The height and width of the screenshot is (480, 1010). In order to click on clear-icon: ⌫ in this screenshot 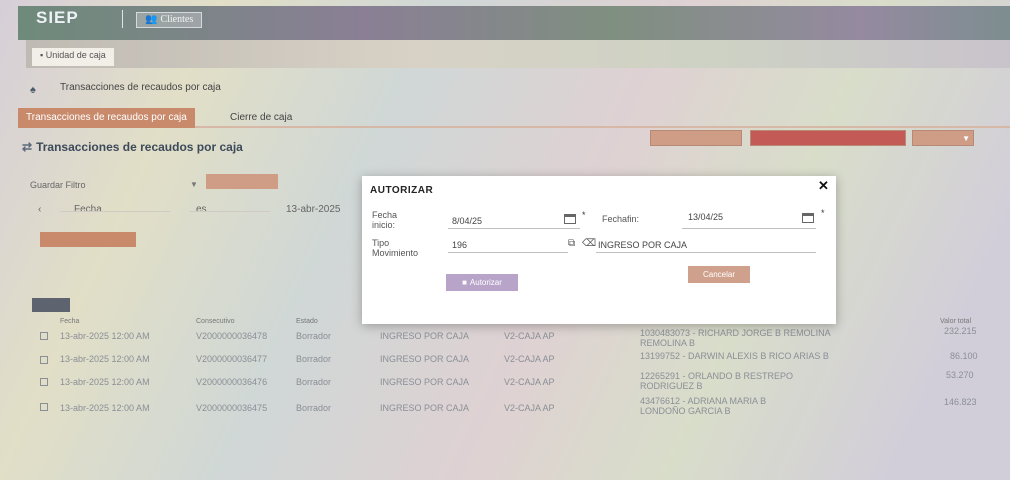, I will do `click(589, 243)`.